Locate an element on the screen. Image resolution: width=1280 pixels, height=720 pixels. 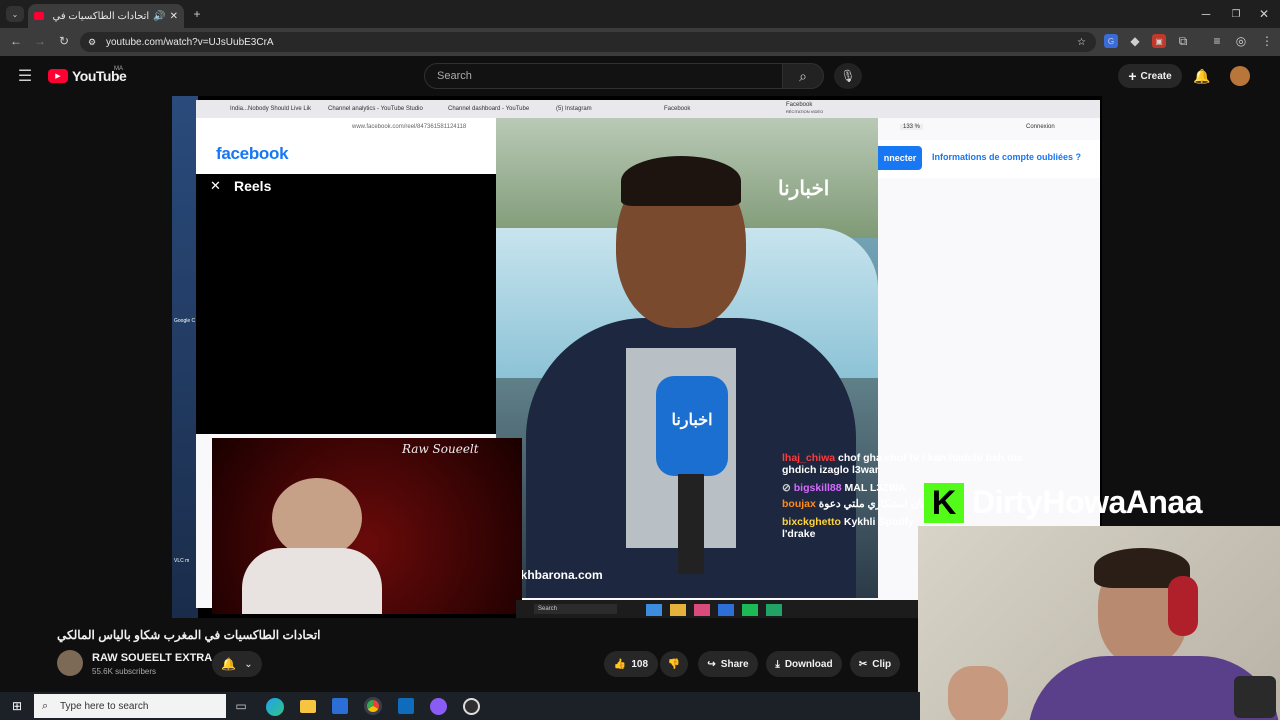
minimize-icon: ─ is located at coordinates (1206, 14).